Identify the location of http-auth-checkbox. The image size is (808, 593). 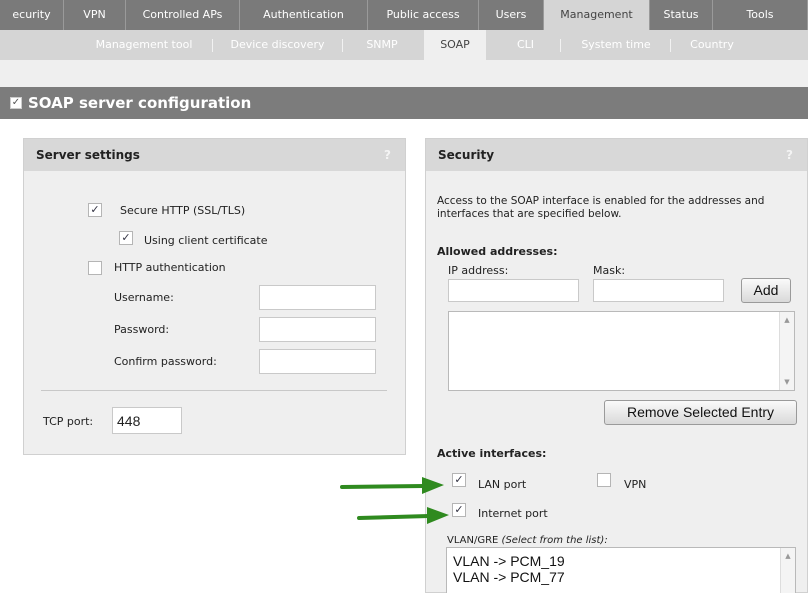
(95, 268).